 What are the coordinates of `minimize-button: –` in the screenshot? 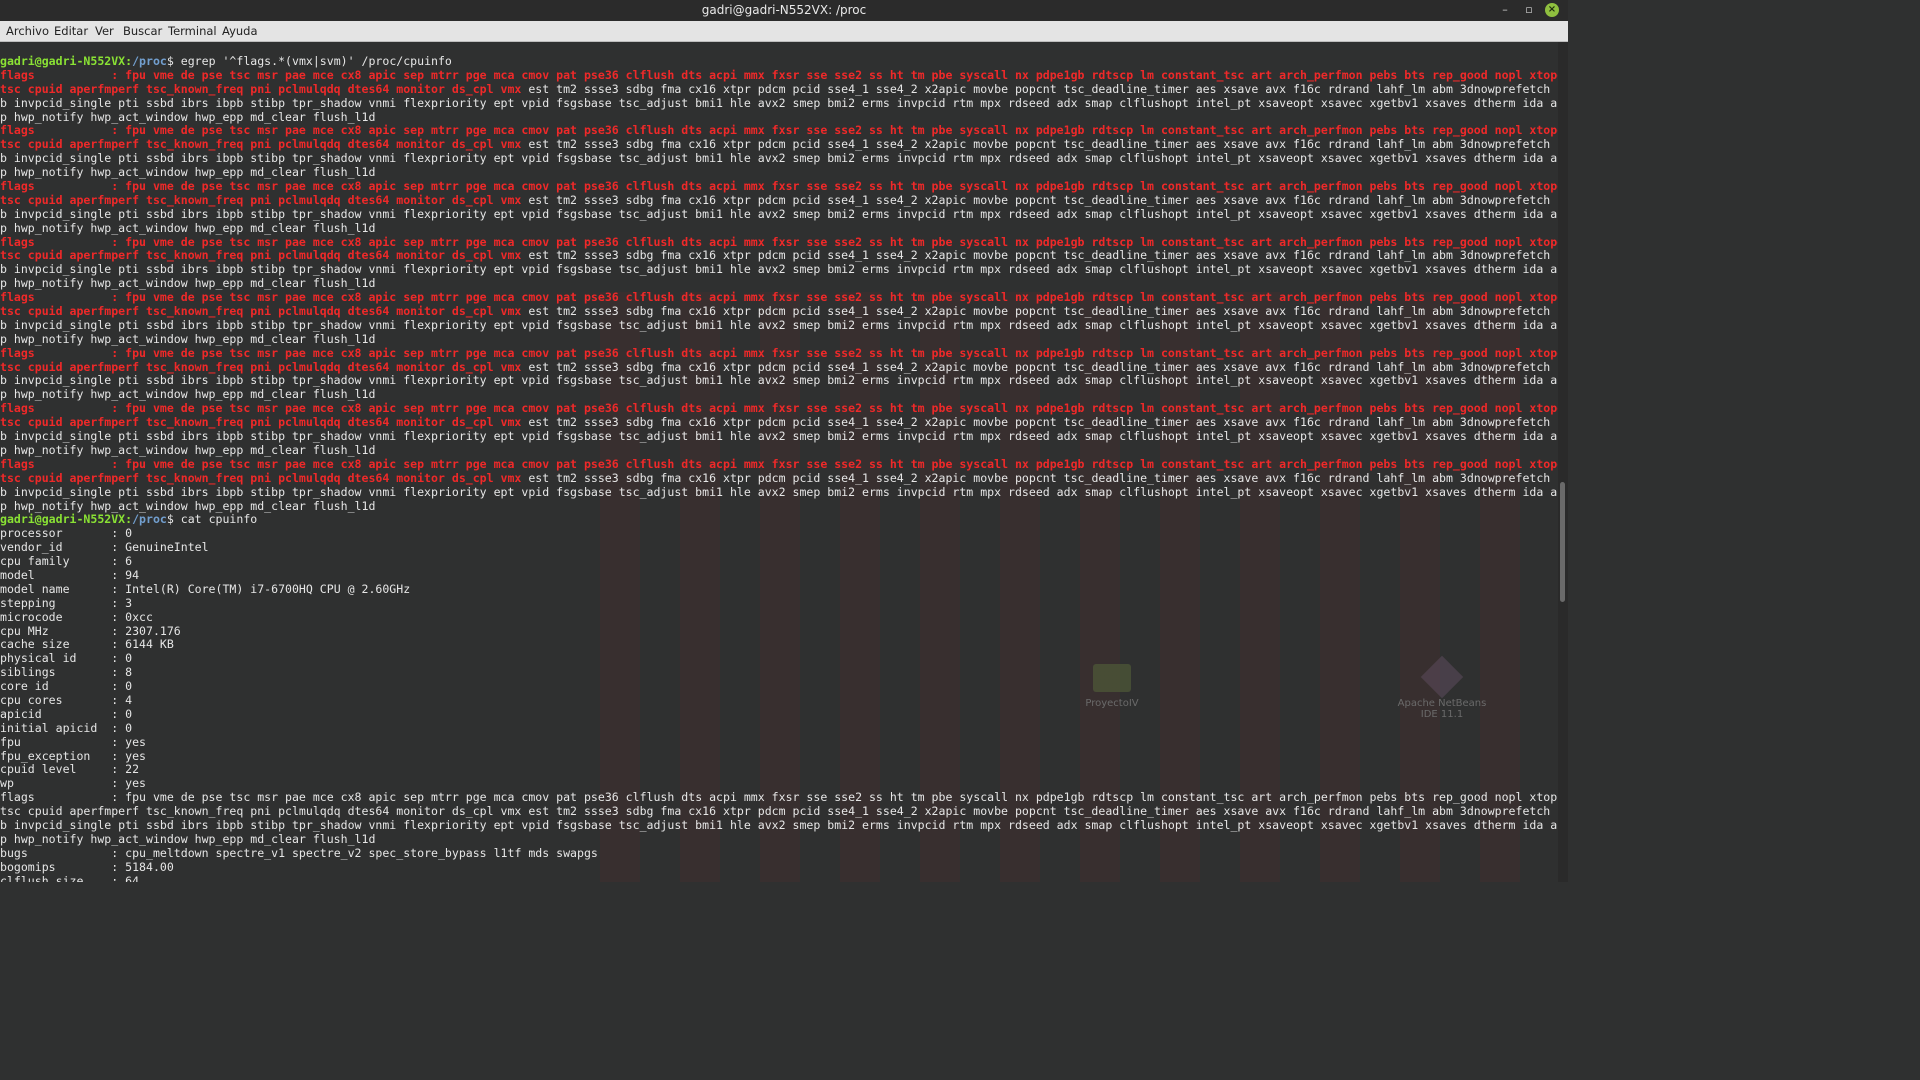 It's located at (1505, 10).